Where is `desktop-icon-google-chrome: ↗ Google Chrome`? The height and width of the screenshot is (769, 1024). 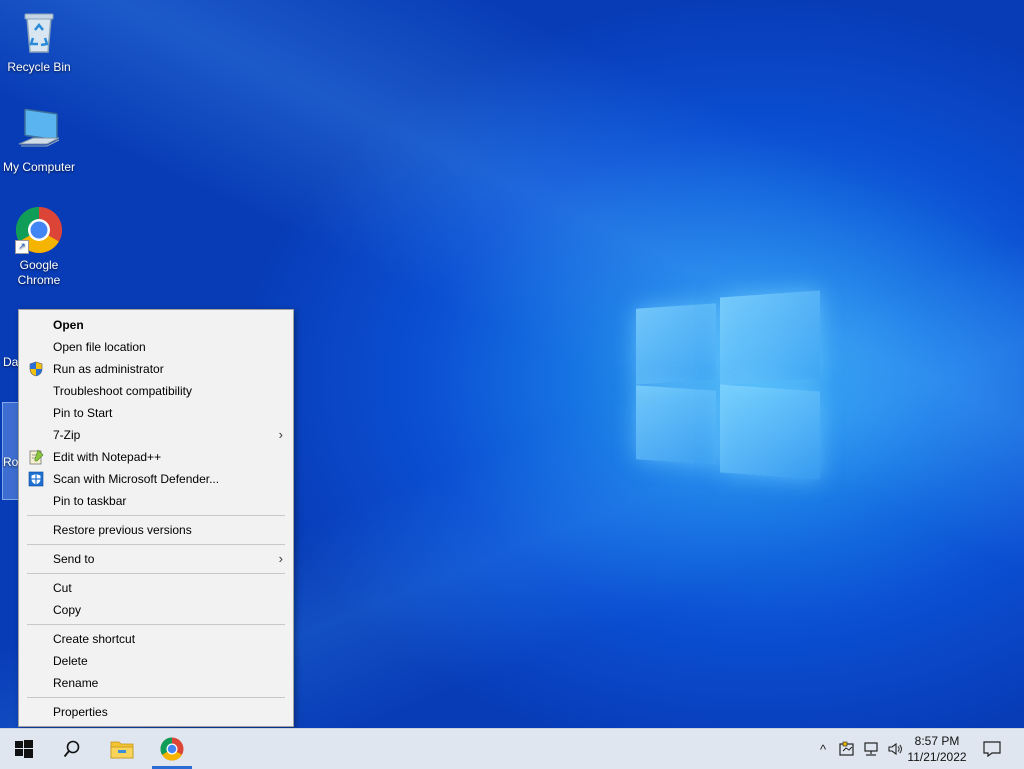
desktop-icon-google-chrome: ↗ Google Chrome is located at coordinates (39, 247).